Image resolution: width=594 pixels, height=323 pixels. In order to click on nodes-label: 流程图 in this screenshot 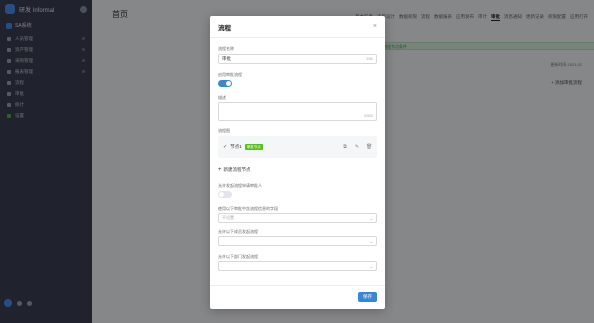, I will do `click(224, 130)`.